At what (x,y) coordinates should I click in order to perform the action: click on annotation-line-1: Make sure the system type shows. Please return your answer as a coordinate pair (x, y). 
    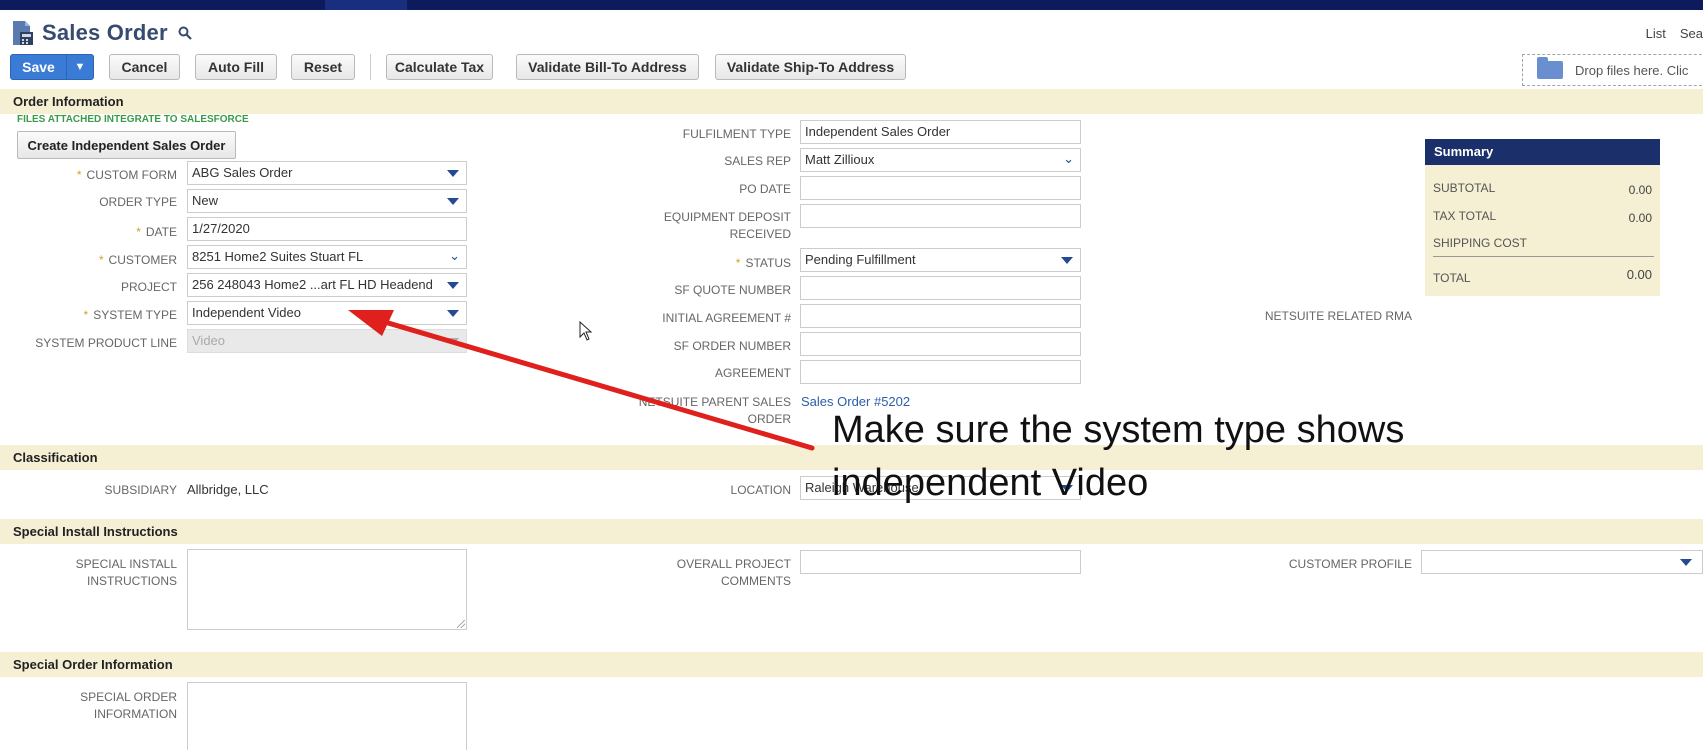
    Looking at the image, I should click on (1118, 430).